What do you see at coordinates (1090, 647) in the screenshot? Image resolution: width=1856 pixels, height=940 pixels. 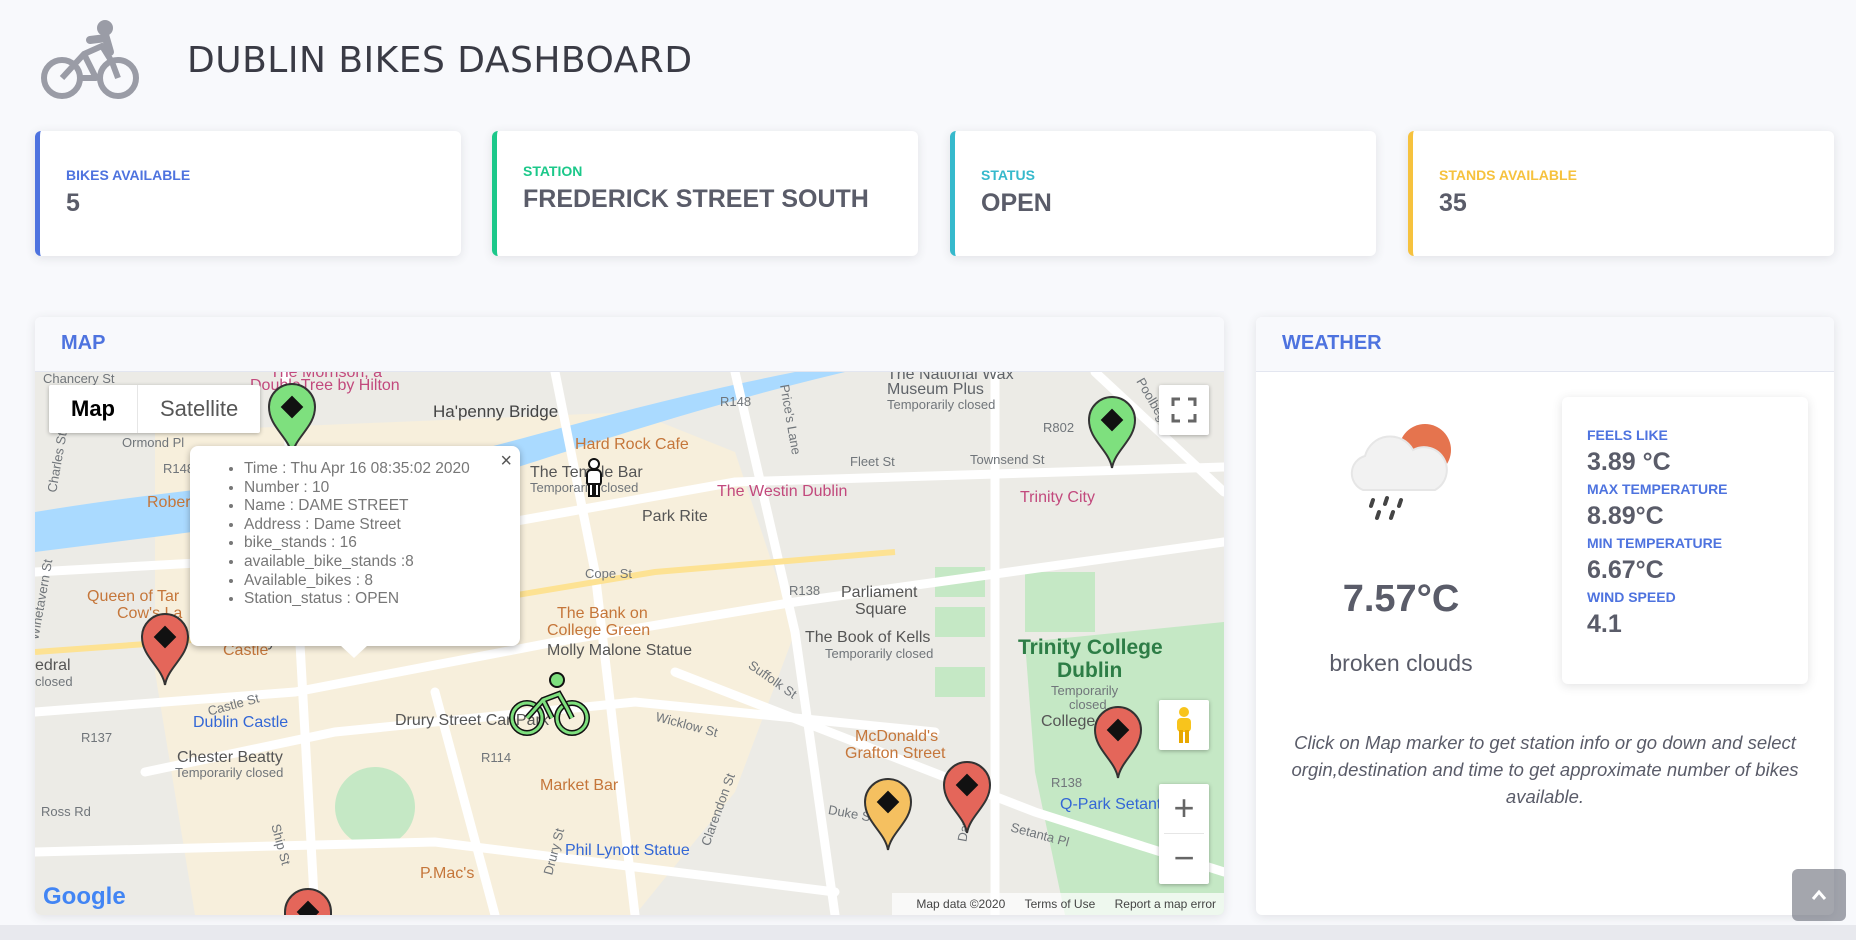 I see `map-label-trinity: Trinity College` at bounding box center [1090, 647].